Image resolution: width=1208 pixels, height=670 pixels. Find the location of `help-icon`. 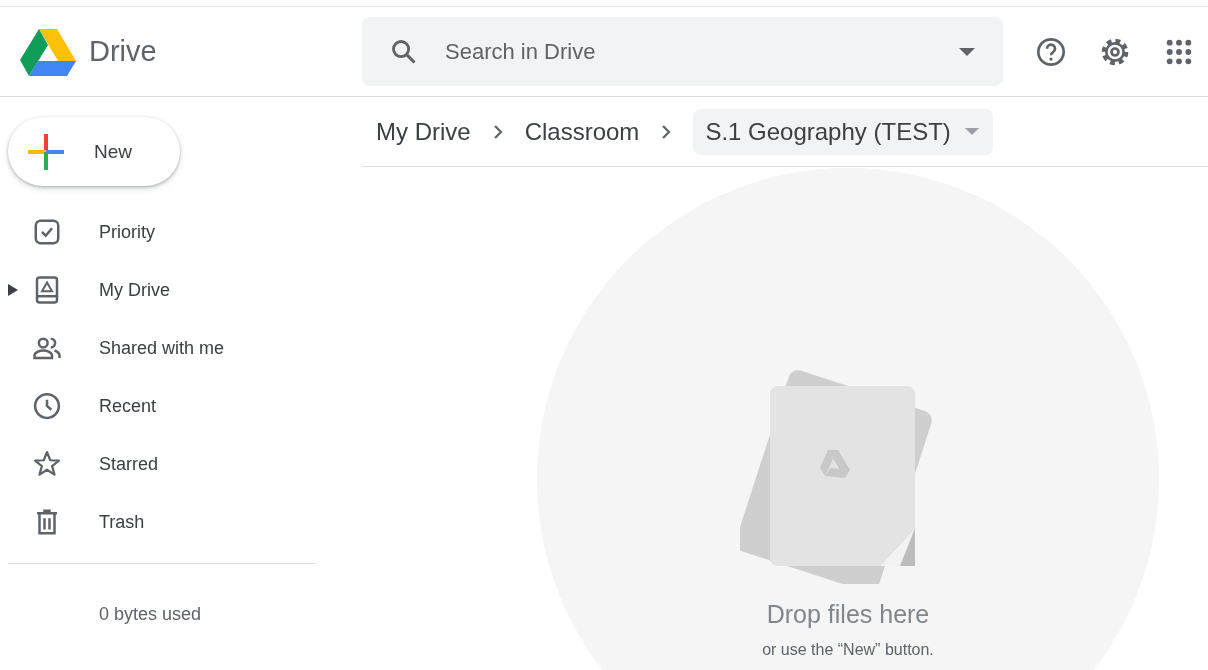

help-icon is located at coordinates (1051, 51).